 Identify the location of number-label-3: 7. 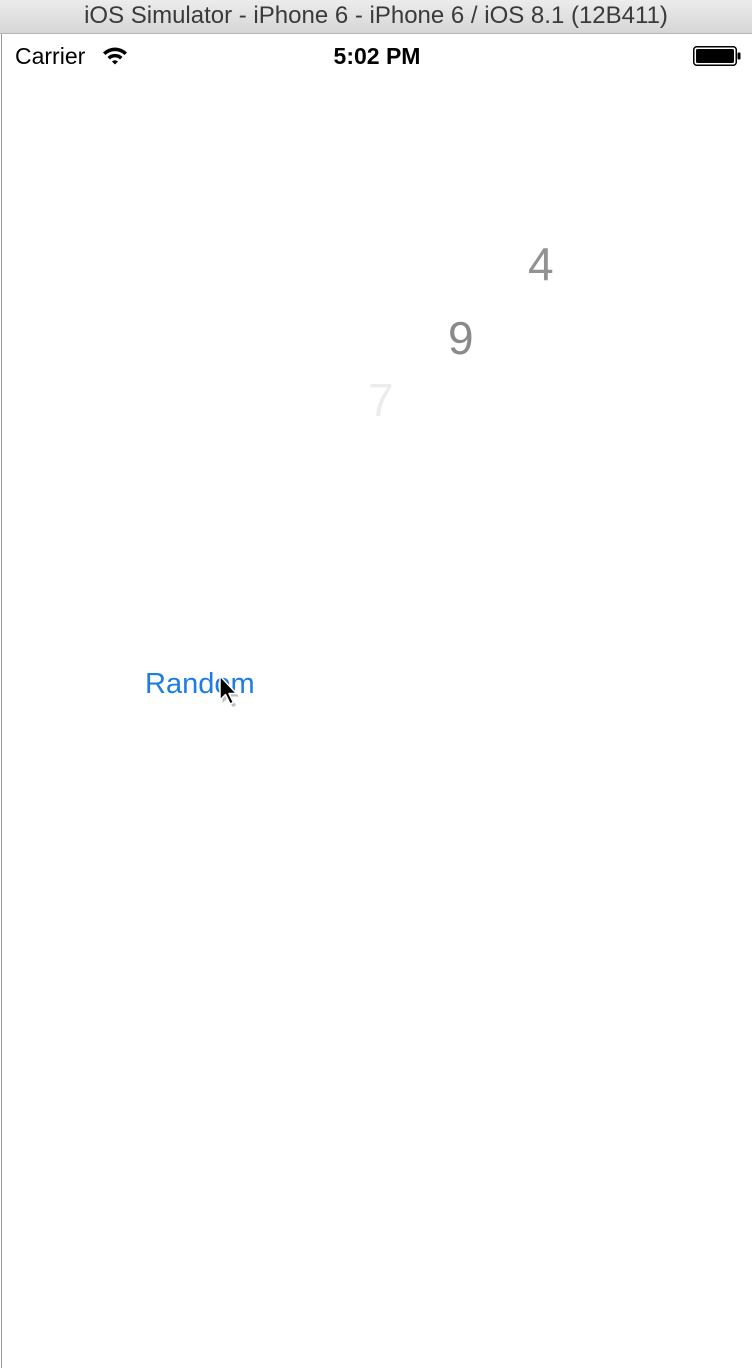
(381, 400).